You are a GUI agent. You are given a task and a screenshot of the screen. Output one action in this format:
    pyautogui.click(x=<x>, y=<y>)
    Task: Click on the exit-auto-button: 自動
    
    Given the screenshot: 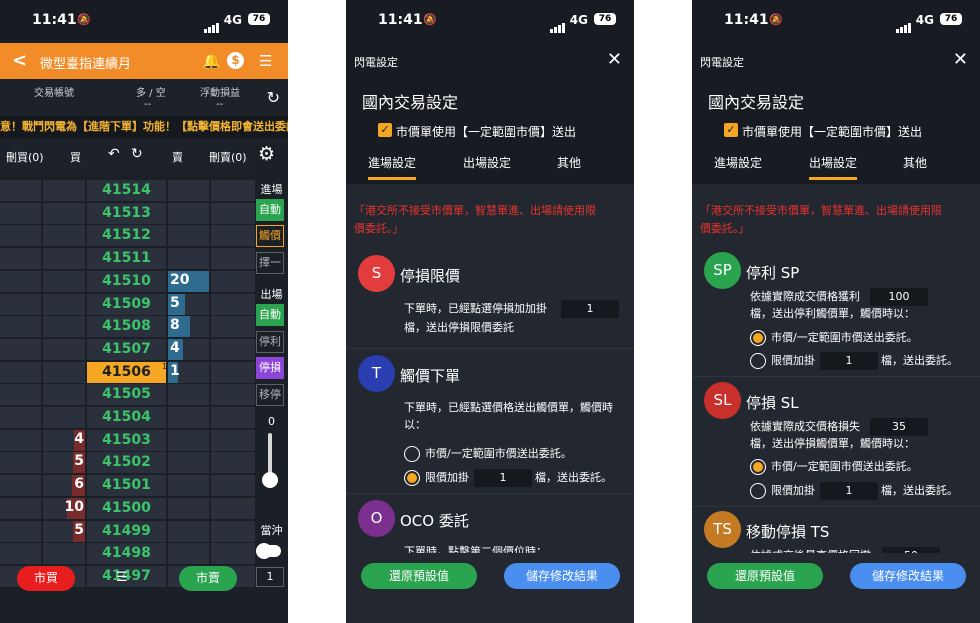 What is the action you would take?
    pyautogui.click(x=270, y=315)
    